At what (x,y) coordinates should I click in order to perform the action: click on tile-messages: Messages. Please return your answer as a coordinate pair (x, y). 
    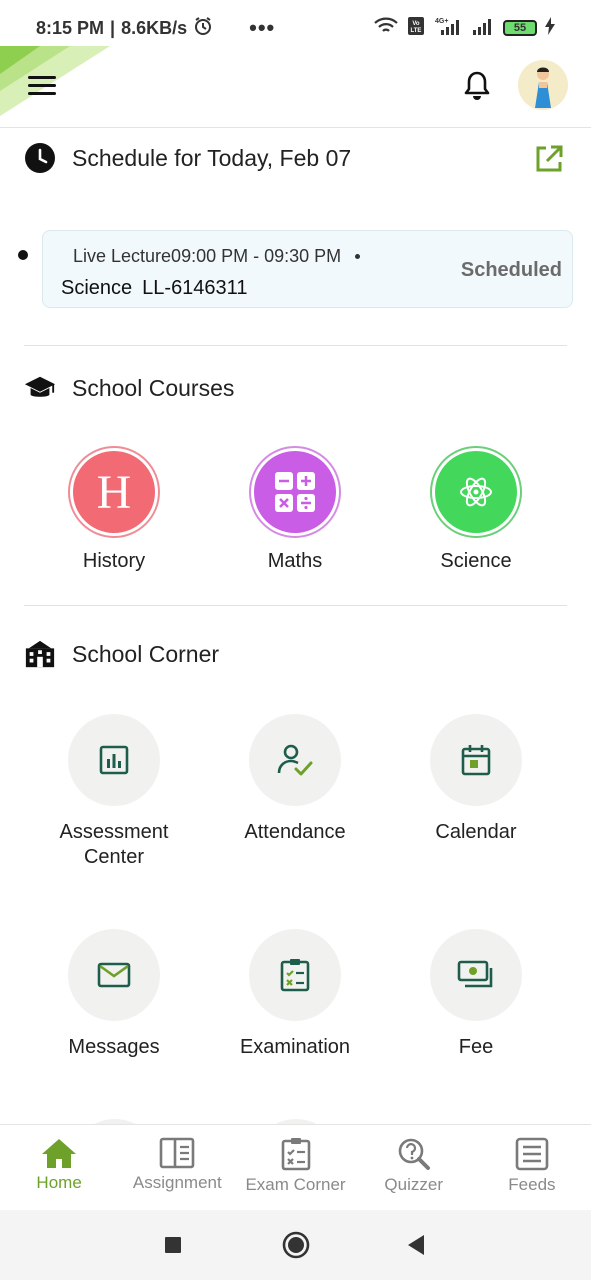
    Looking at the image, I should click on (114, 994).